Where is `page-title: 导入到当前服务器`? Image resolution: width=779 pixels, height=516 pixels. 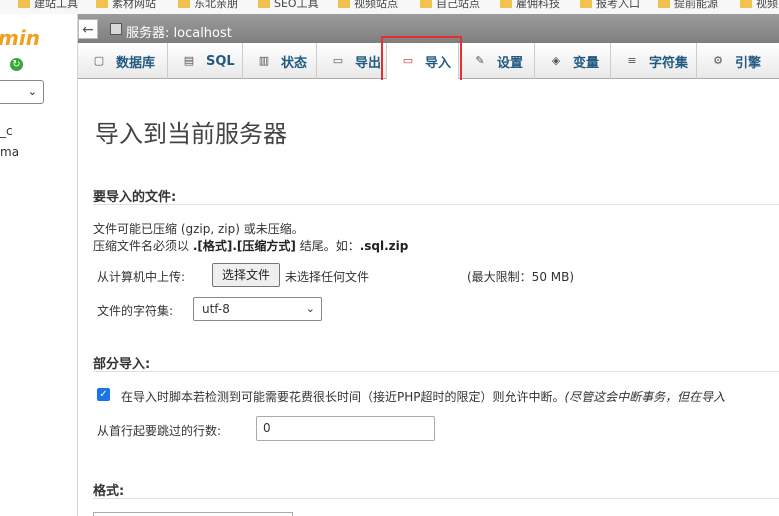 page-title: 导入到当前服务器 is located at coordinates (191, 134).